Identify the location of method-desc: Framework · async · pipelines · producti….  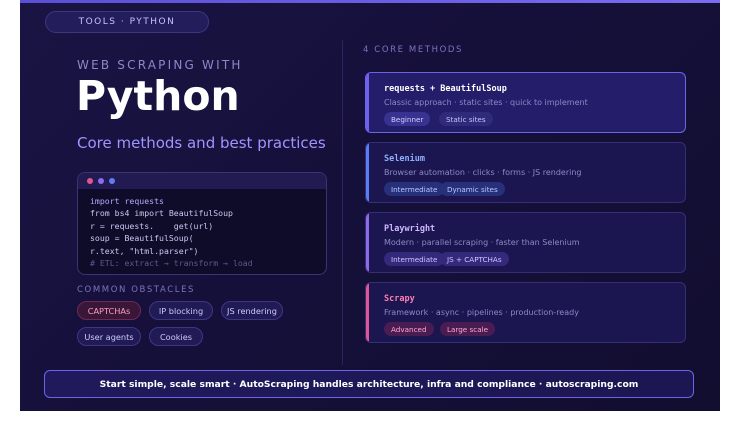
(481, 312).